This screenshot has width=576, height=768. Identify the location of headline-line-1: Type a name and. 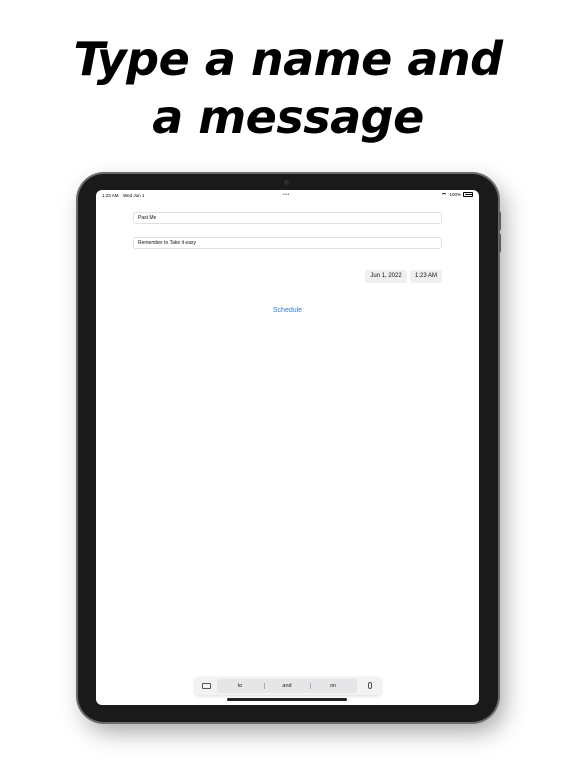
(288, 59).